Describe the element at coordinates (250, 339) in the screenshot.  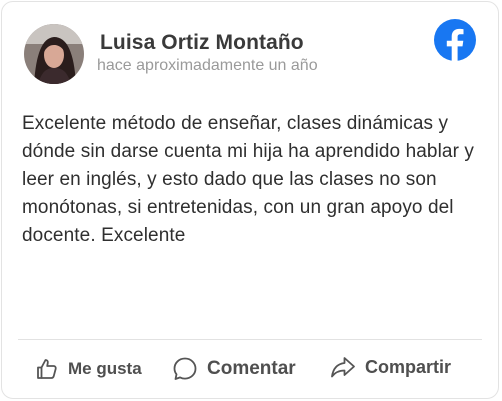
I see `divider` at that location.